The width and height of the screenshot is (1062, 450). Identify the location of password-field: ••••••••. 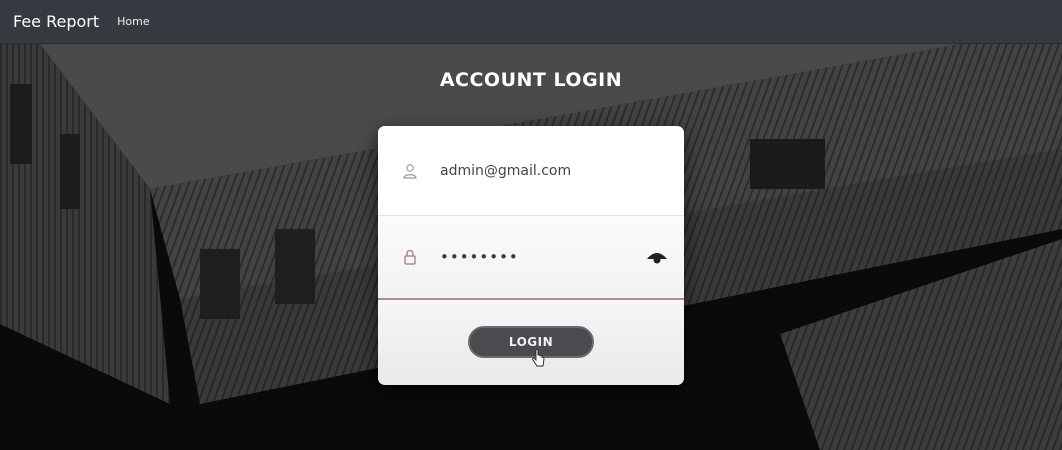
(531, 258).